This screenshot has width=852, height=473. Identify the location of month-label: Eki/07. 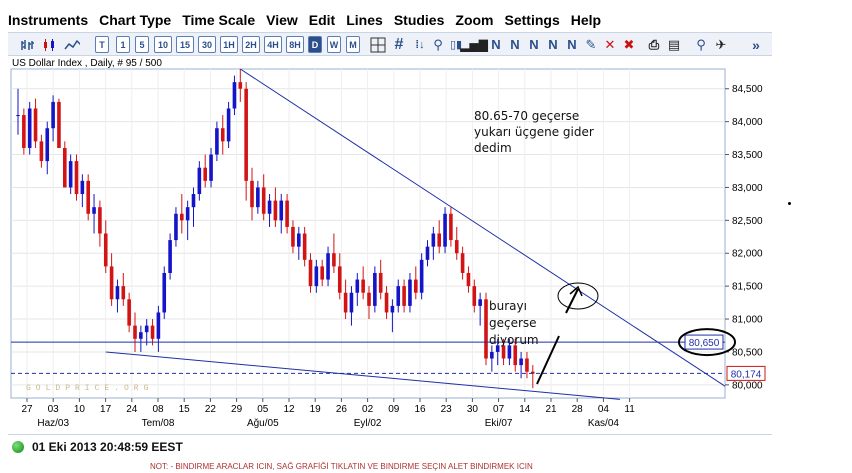
(499, 423).